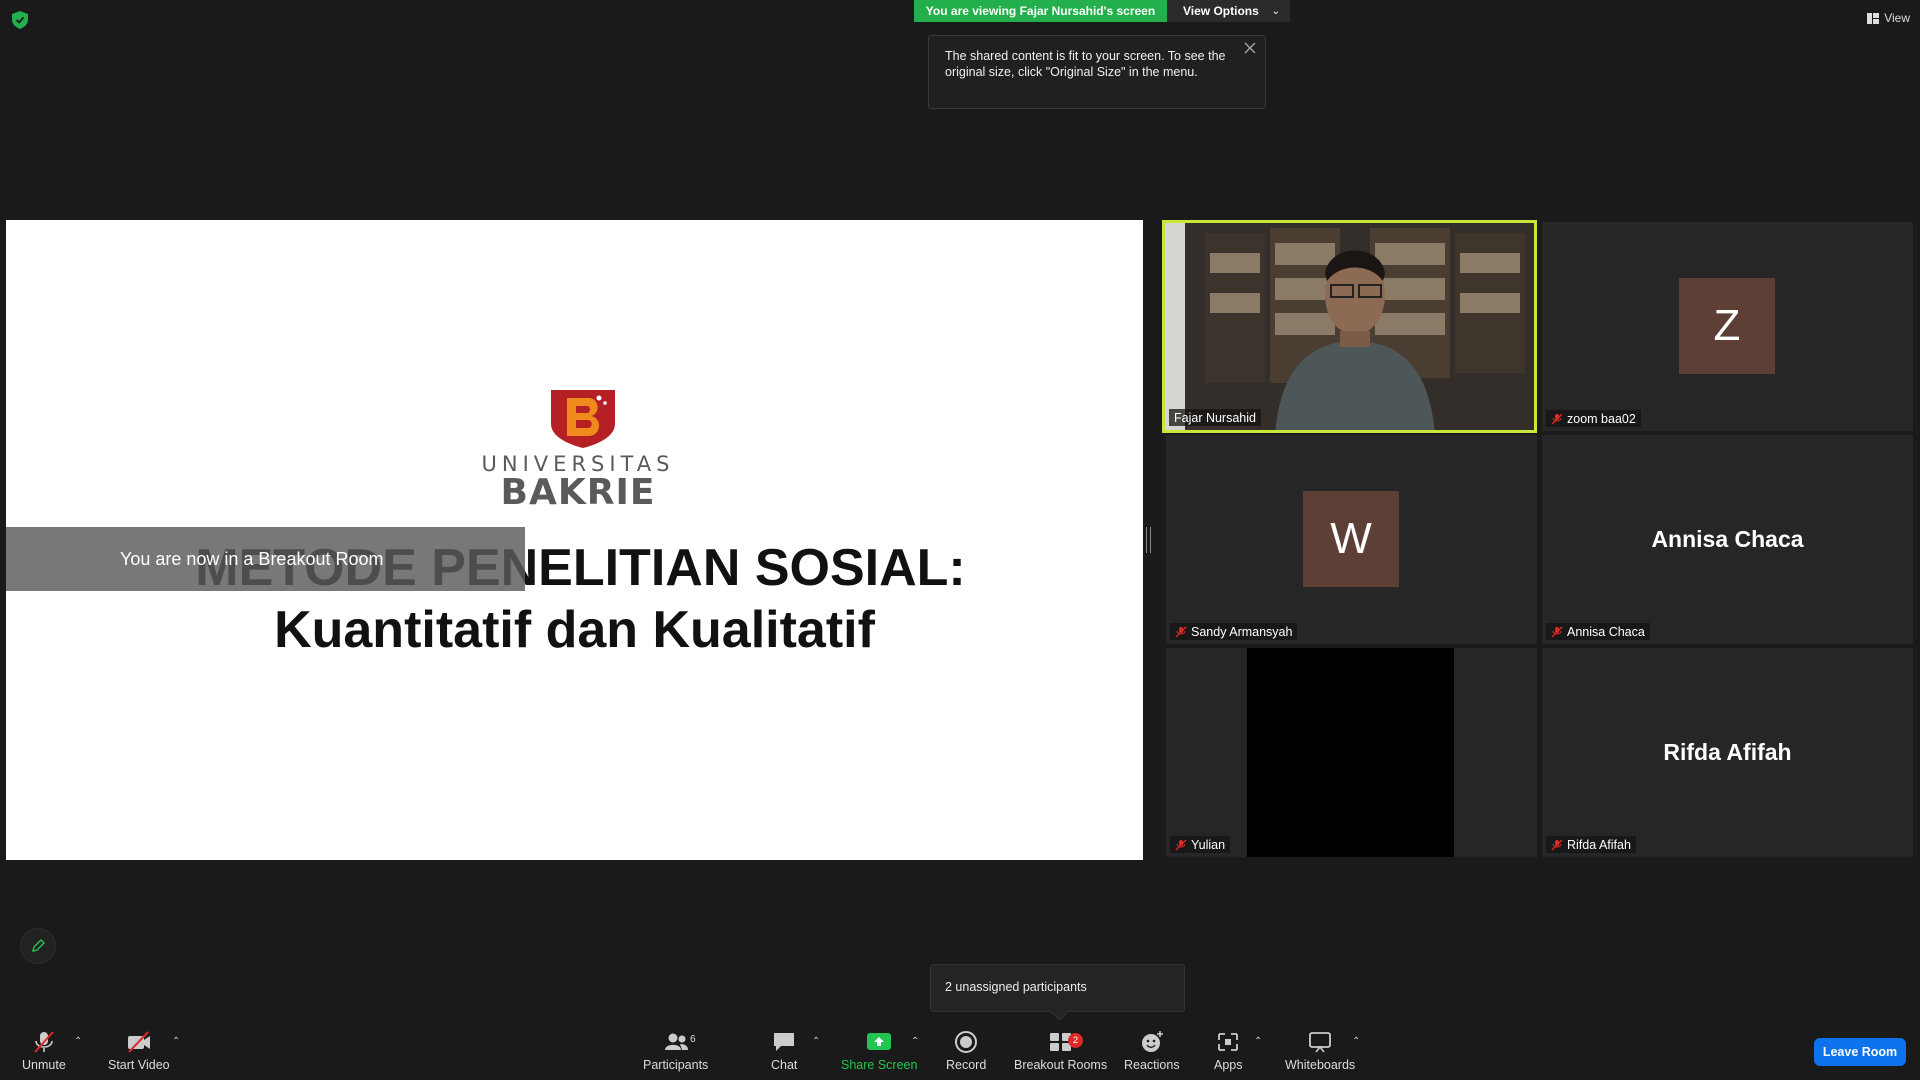 The width and height of the screenshot is (1920, 1080). Describe the element at coordinates (879, 1065) in the screenshot. I see `share-screen-label: Share Screen` at that location.